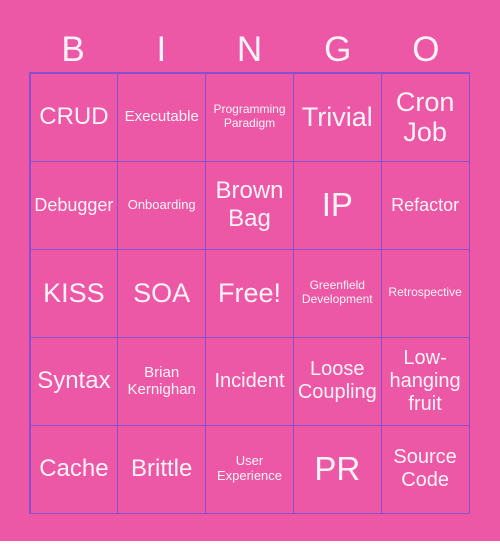  What do you see at coordinates (337, 205) in the screenshot?
I see `bingo-cell: IP` at bounding box center [337, 205].